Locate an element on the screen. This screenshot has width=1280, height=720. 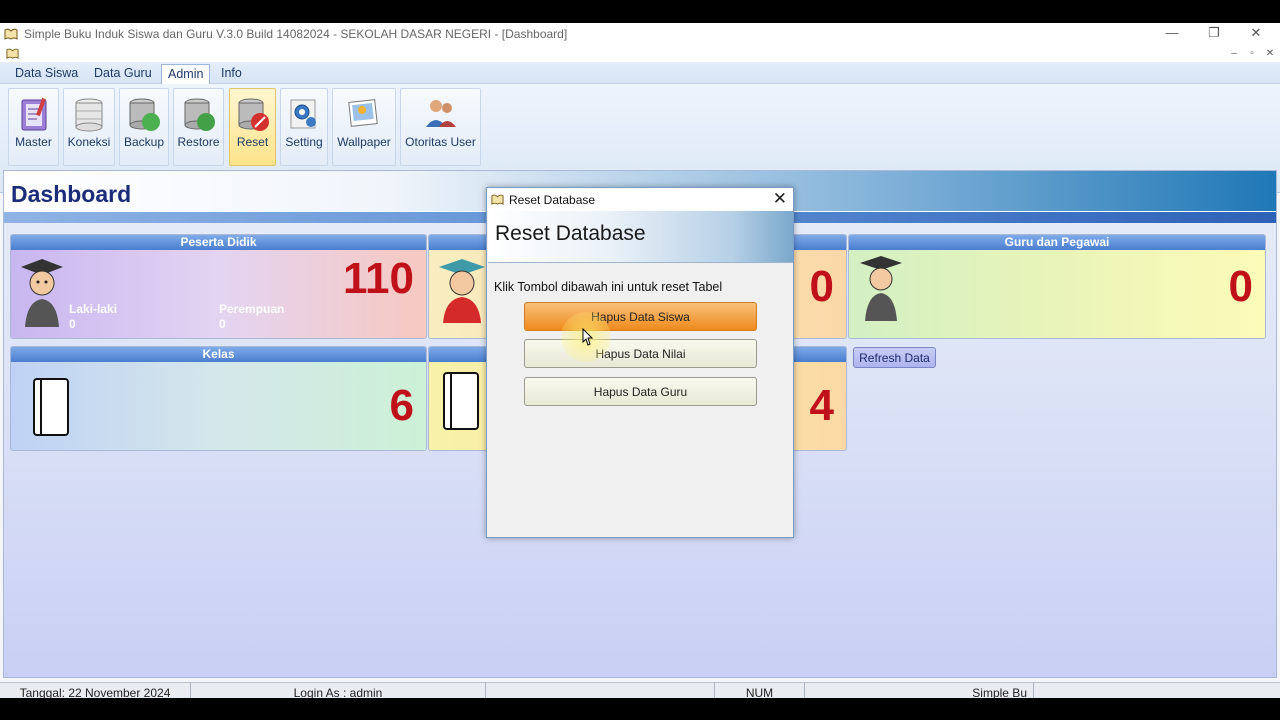
status-extra is located at coordinates (1146, 690).